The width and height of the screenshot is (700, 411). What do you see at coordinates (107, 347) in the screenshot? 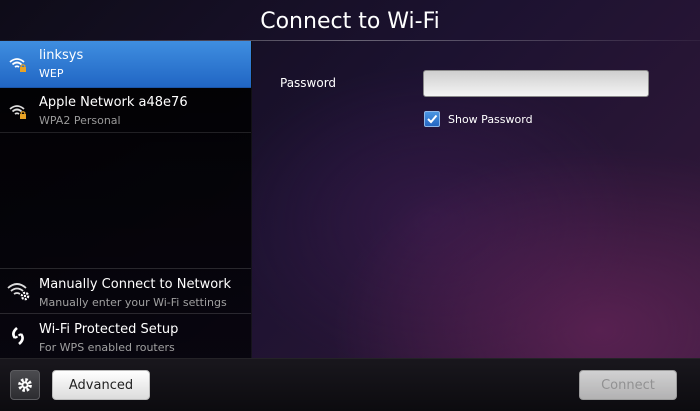
I see `wps-subtitle: For WPS enabled routers` at bounding box center [107, 347].